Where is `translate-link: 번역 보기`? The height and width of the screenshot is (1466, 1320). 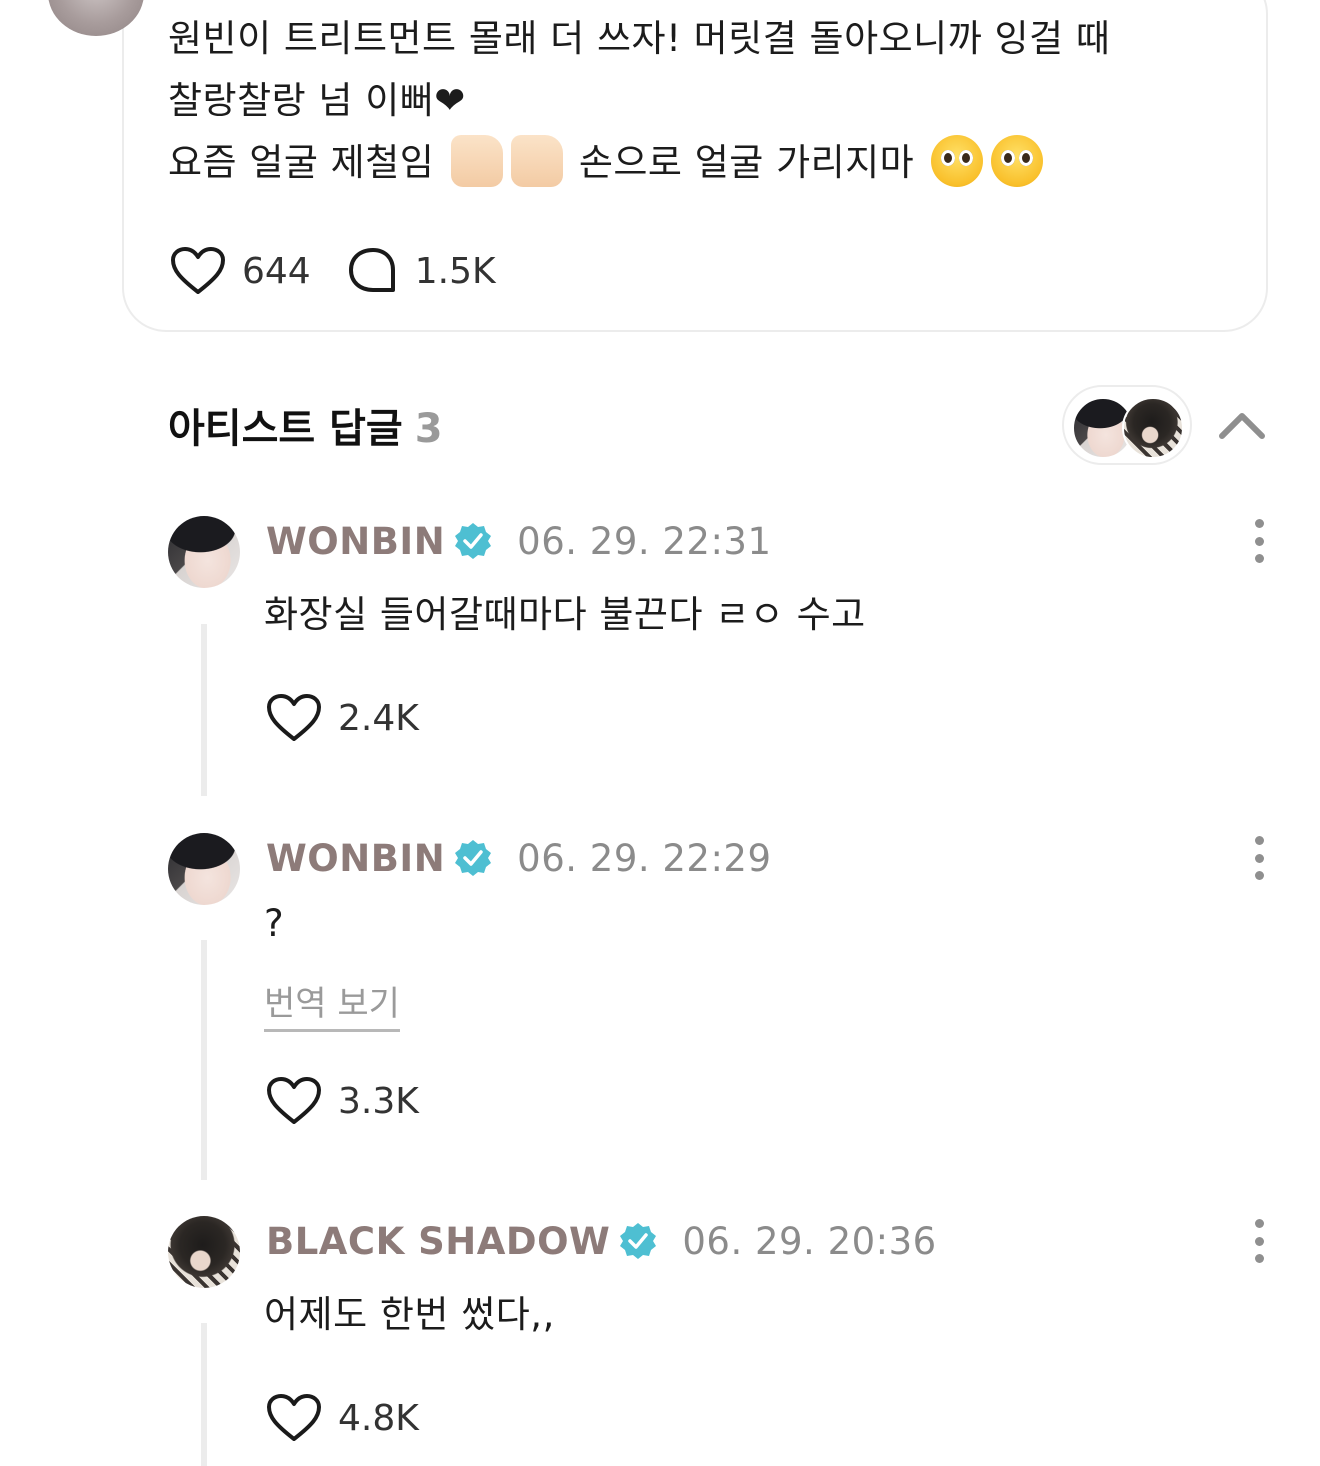
translate-link: 번역 보기 is located at coordinates (332, 1004).